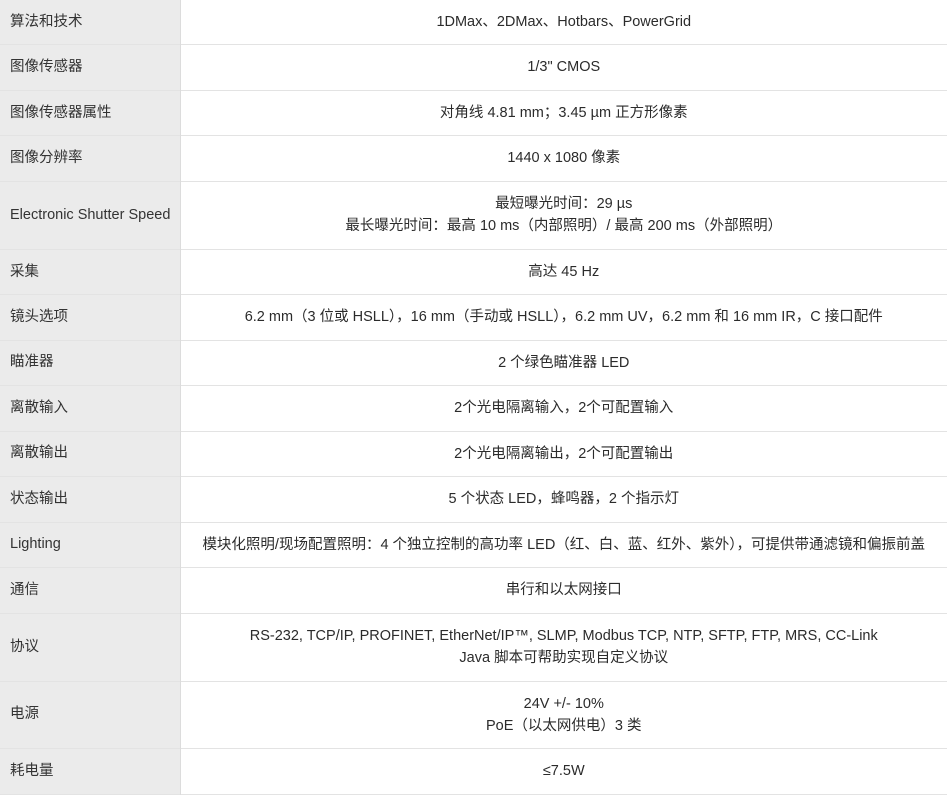  Describe the element at coordinates (90, 158) in the screenshot. I see `spec-label-cell: 图像分辨率` at that location.